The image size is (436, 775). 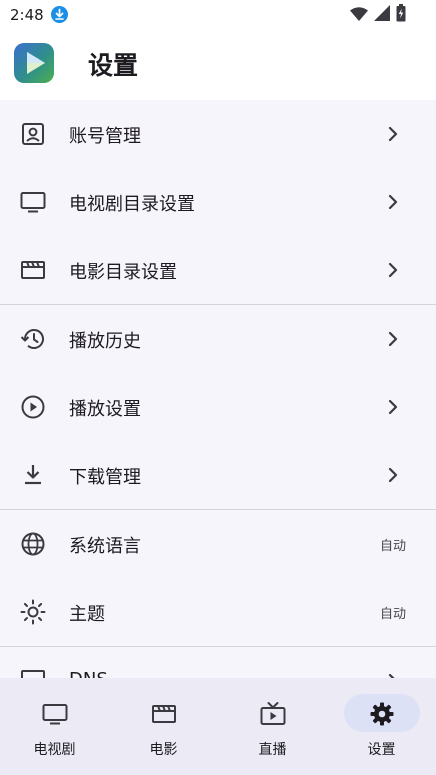 I want to click on settings-item-label: 播放历史, so click(x=105, y=341).